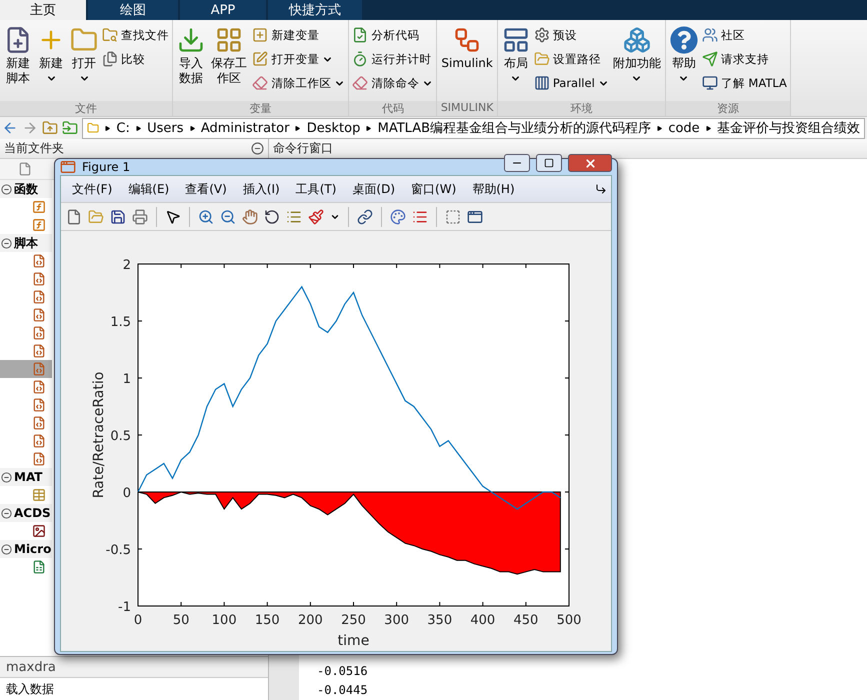 This screenshot has width=867, height=700. What do you see at coordinates (267, 620) in the screenshot?
I see `x-tick-label: 150` at bounding box center [267, 620].